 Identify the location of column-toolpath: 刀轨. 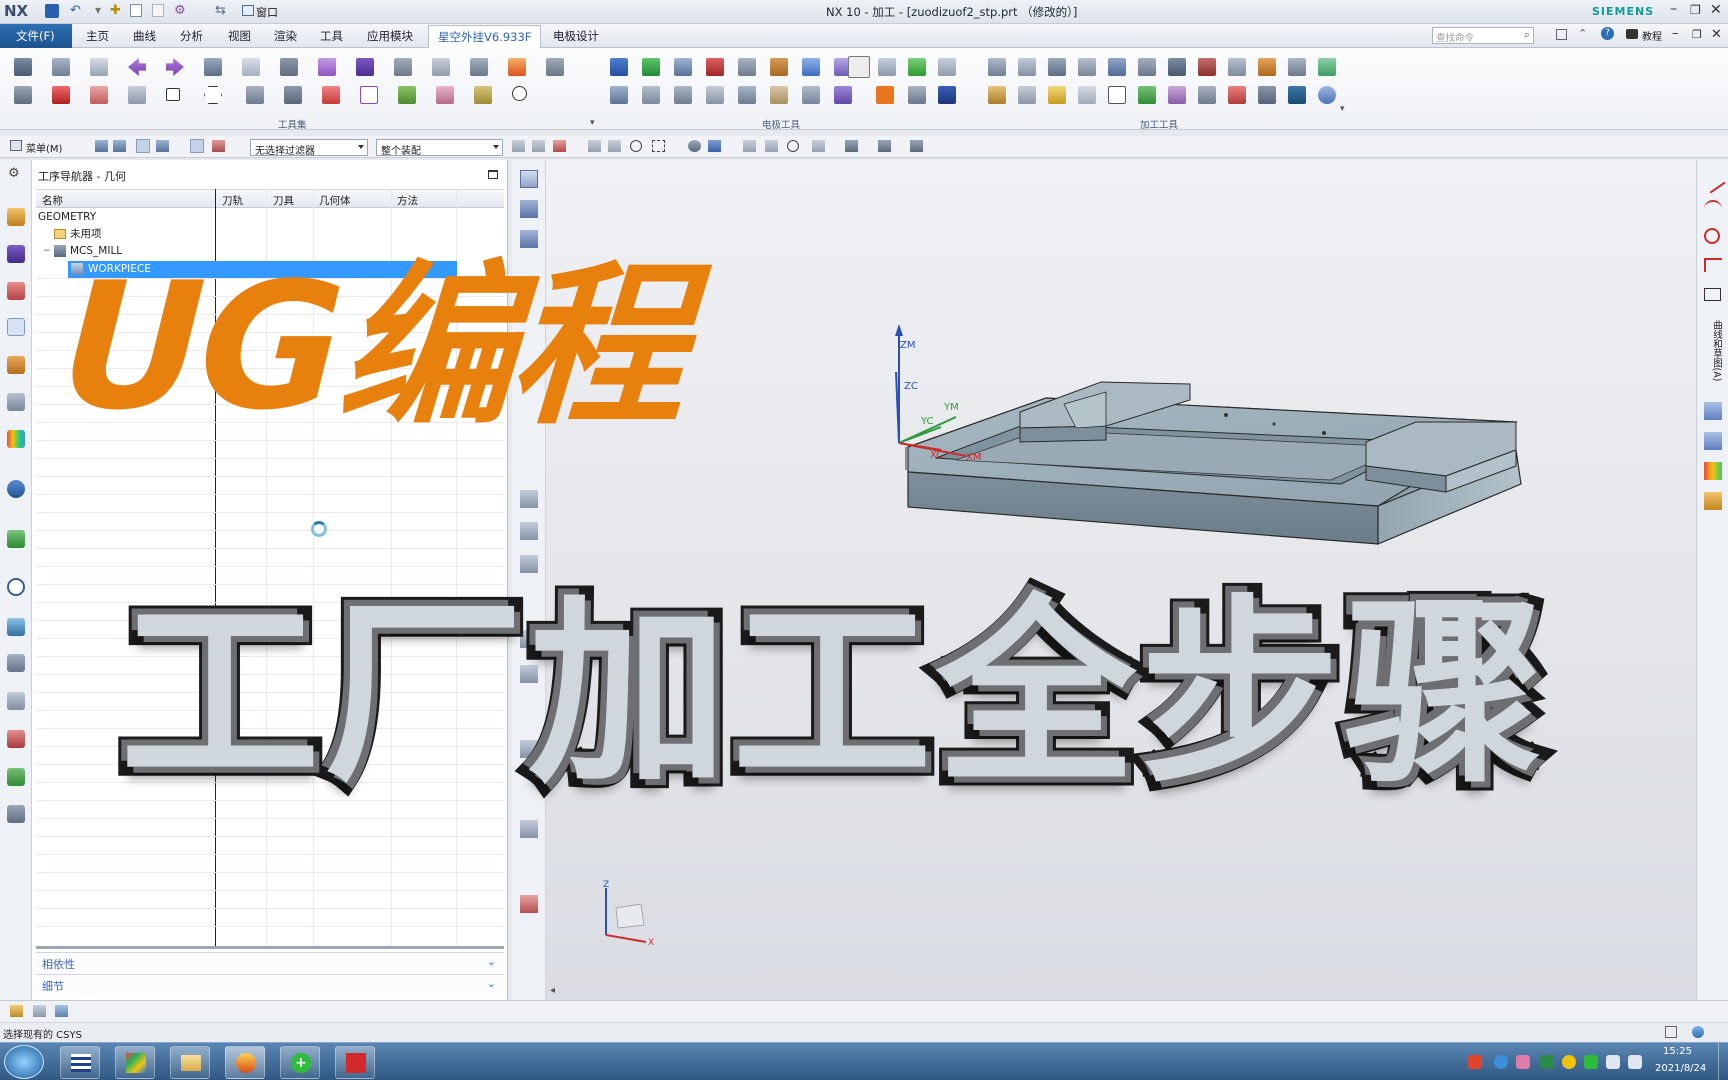
(232, 200).